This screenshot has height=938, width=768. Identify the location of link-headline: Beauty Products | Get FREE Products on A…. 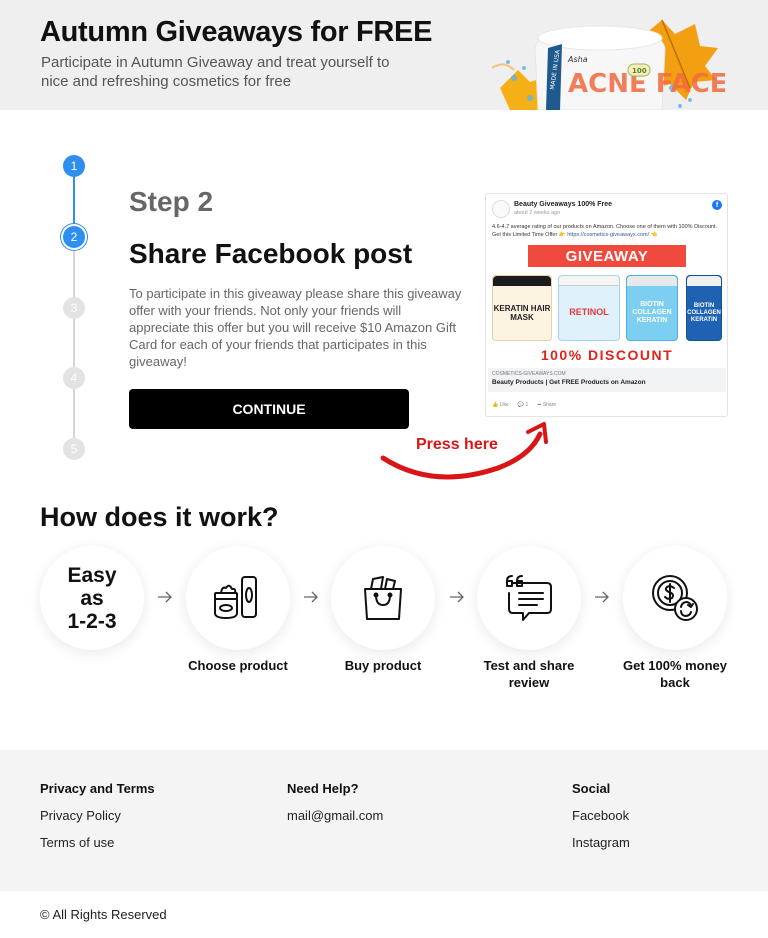
(569, 382).